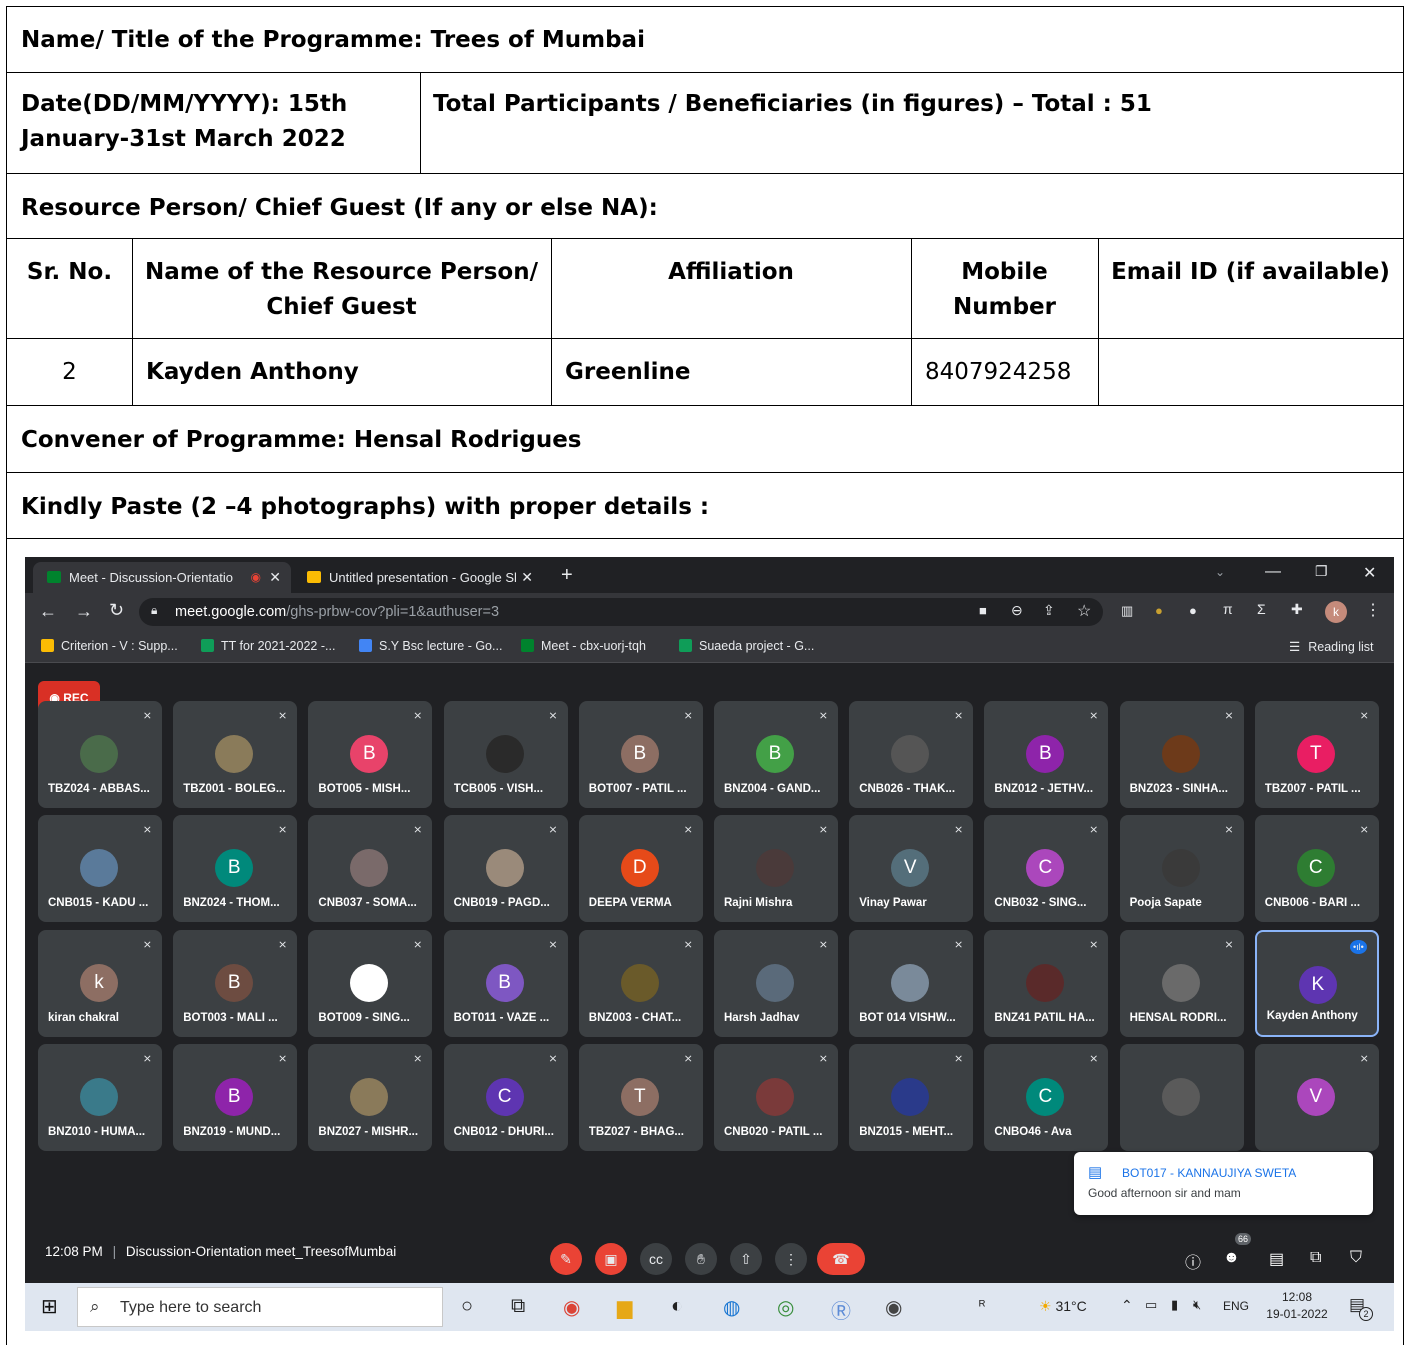 The height and width of the screenshot is (1345, 1408). What do you see at coordinates (983, 610) in the screenshot?
I see `camera-icon: ■` at bounding box center [983, 610].